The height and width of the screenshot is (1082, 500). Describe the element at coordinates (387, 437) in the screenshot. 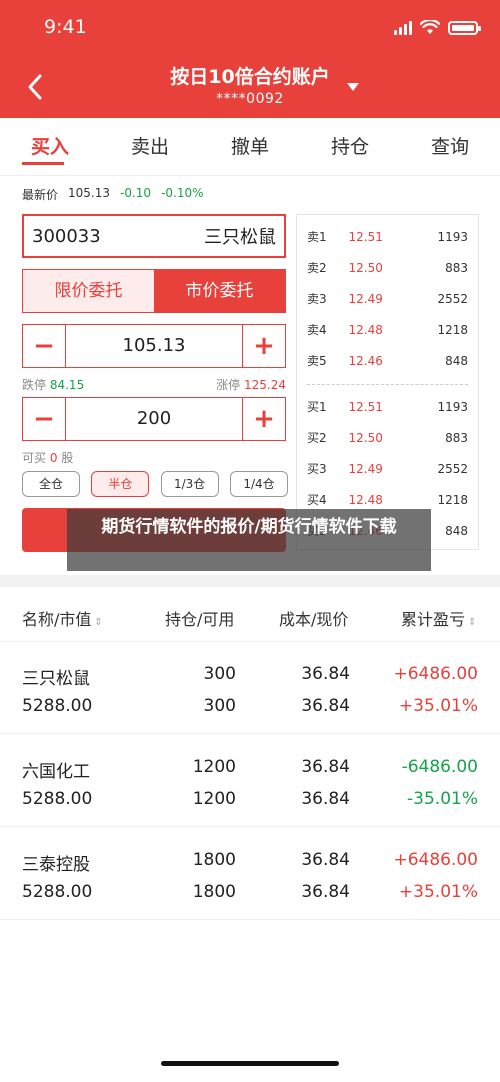

I see `order-book-row: 买2 12.50 883` at that location.